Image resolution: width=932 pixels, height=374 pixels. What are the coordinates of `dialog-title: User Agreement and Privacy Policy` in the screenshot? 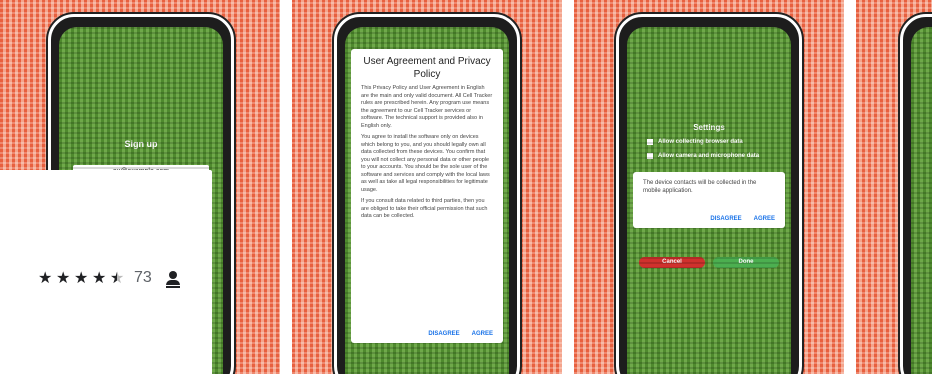 It's located at (427, 68).